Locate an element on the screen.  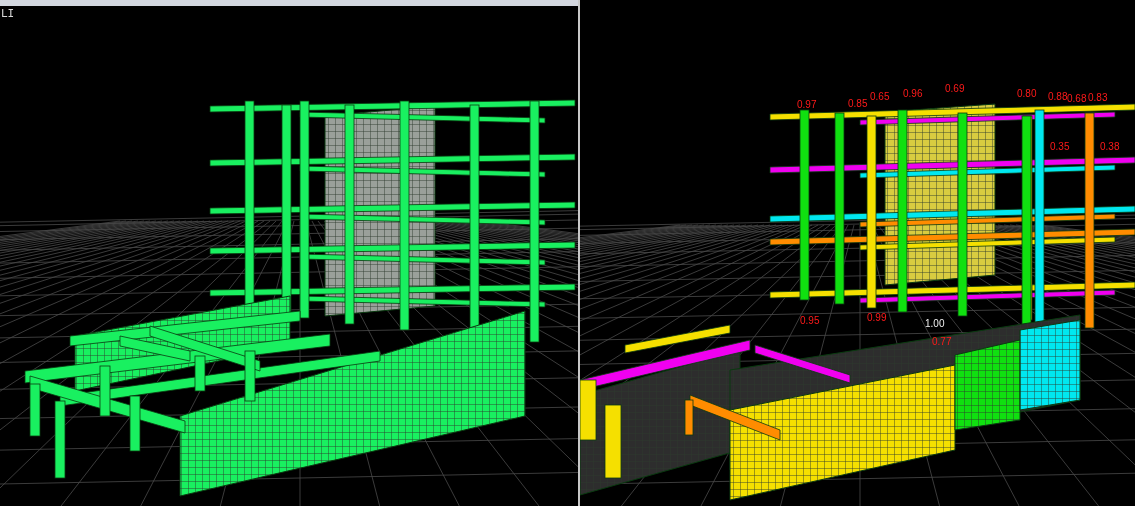
ratio-label: 0.68 is located at coordinates (1077, 98).